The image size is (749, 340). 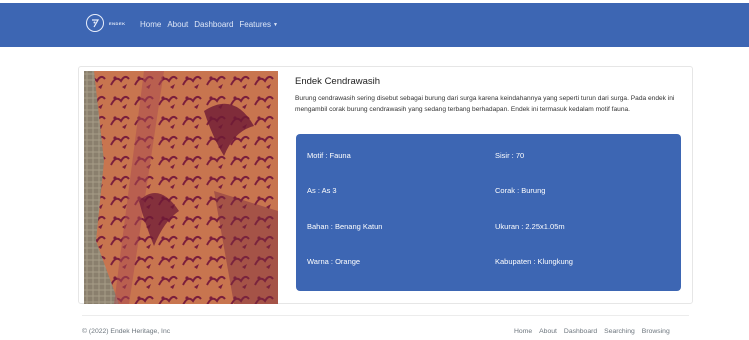 What do you see at coordinates (126, 331) in the screenshot?
I see `footer-copyright: © (2022) Endek Heritage, Inc` at bounding box center [126, 331].